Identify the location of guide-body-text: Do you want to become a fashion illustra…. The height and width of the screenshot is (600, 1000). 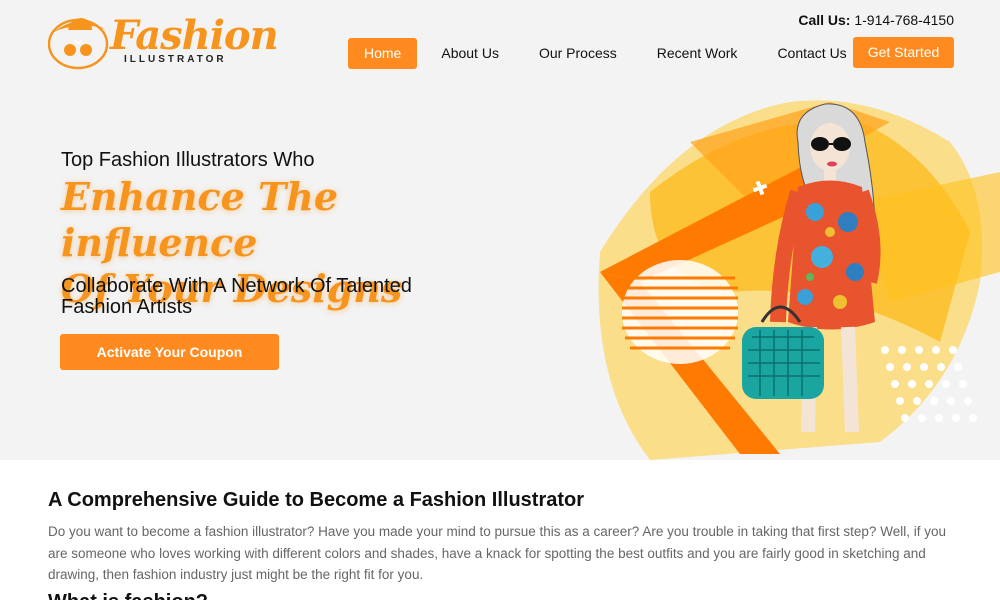
(497, 553).